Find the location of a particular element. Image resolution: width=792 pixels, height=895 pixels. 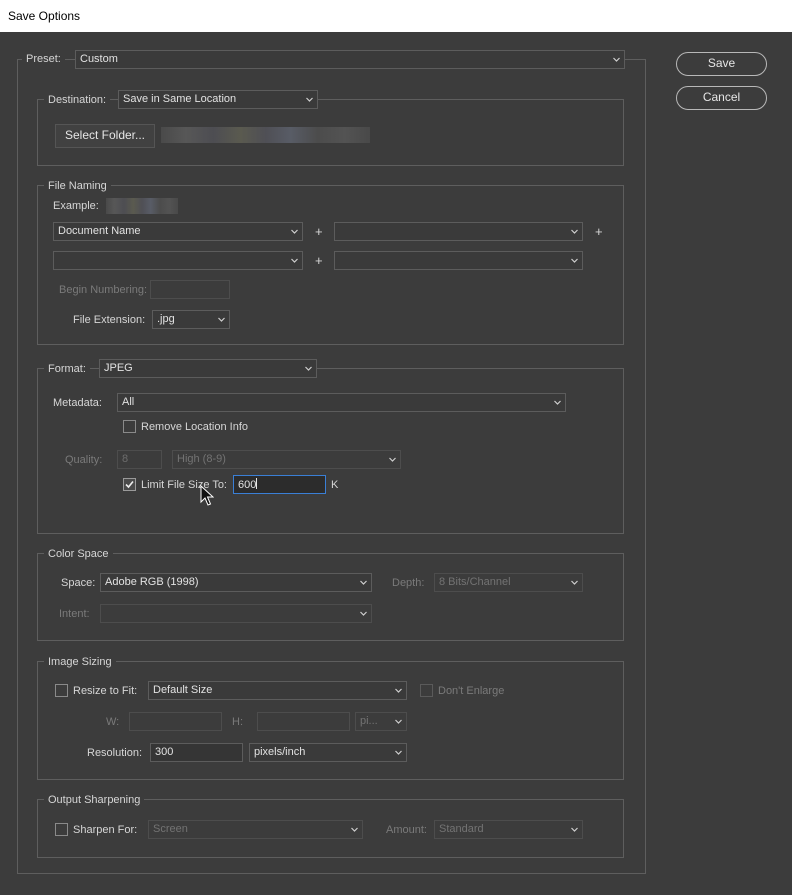

checkmark-icon is located at coordinates (129, 484).